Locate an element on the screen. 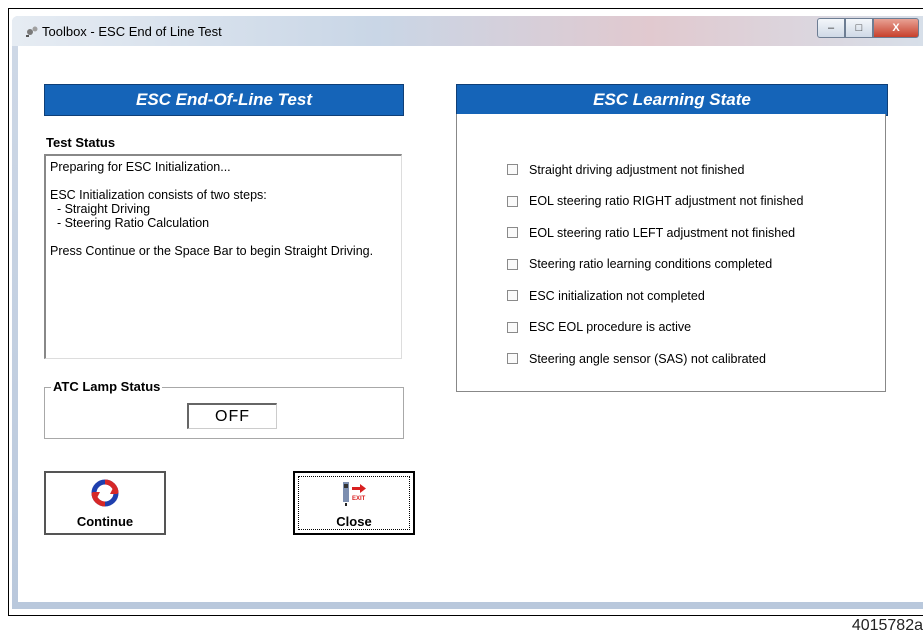 This screenshot has height=637, width=923. status-line: - Straight Driving is located at coordinates (100, 209).